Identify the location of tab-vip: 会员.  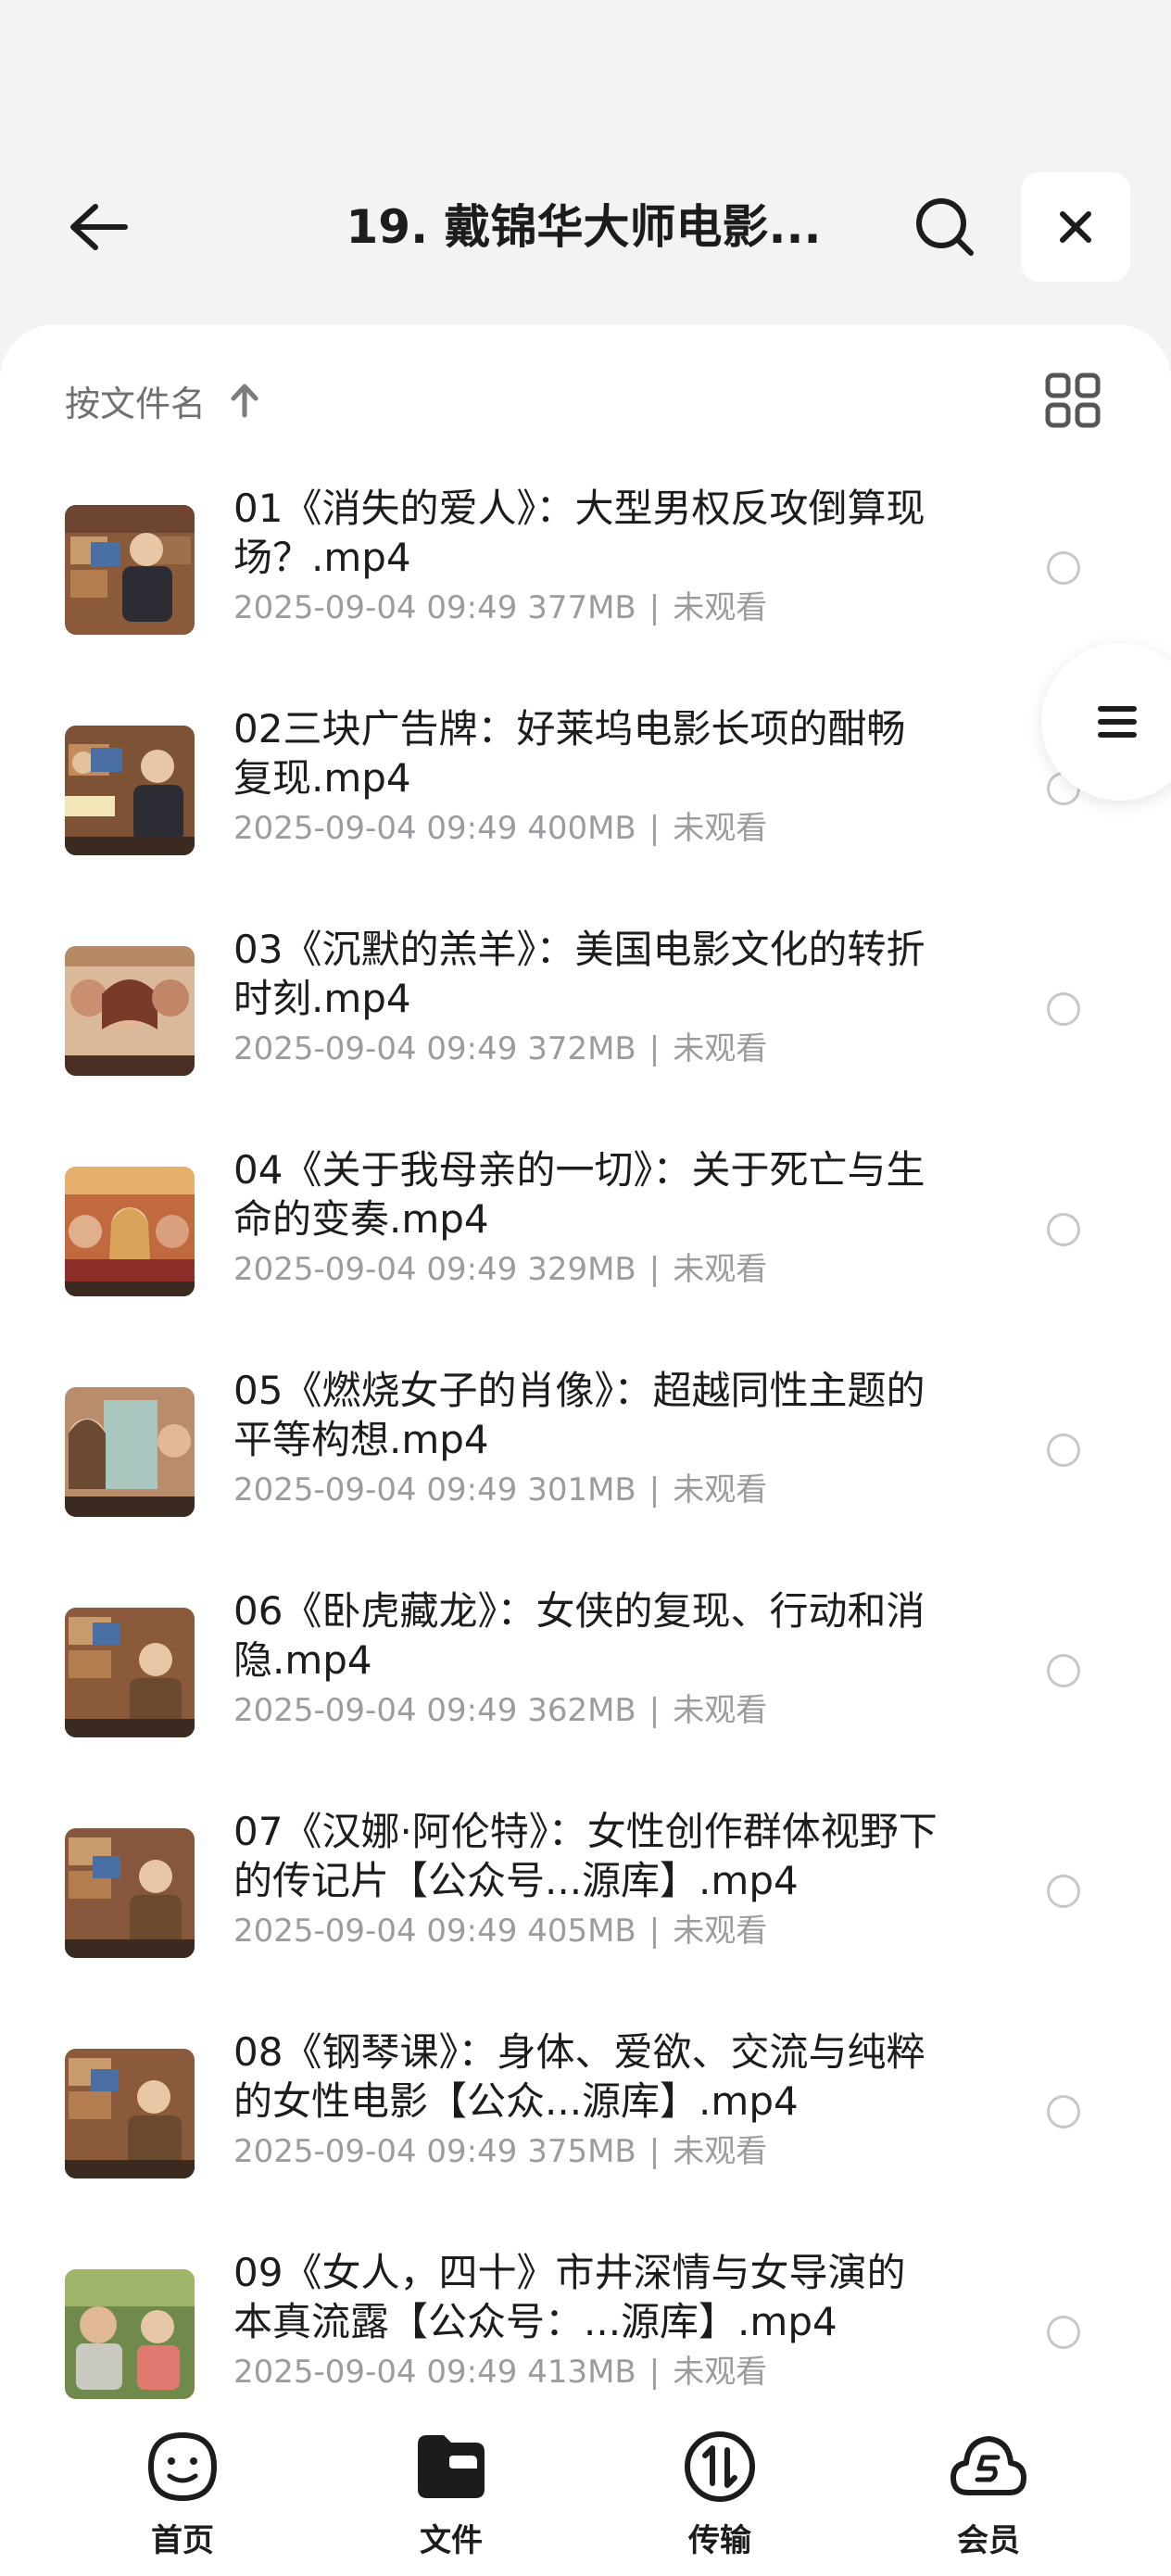
(988, 2497).